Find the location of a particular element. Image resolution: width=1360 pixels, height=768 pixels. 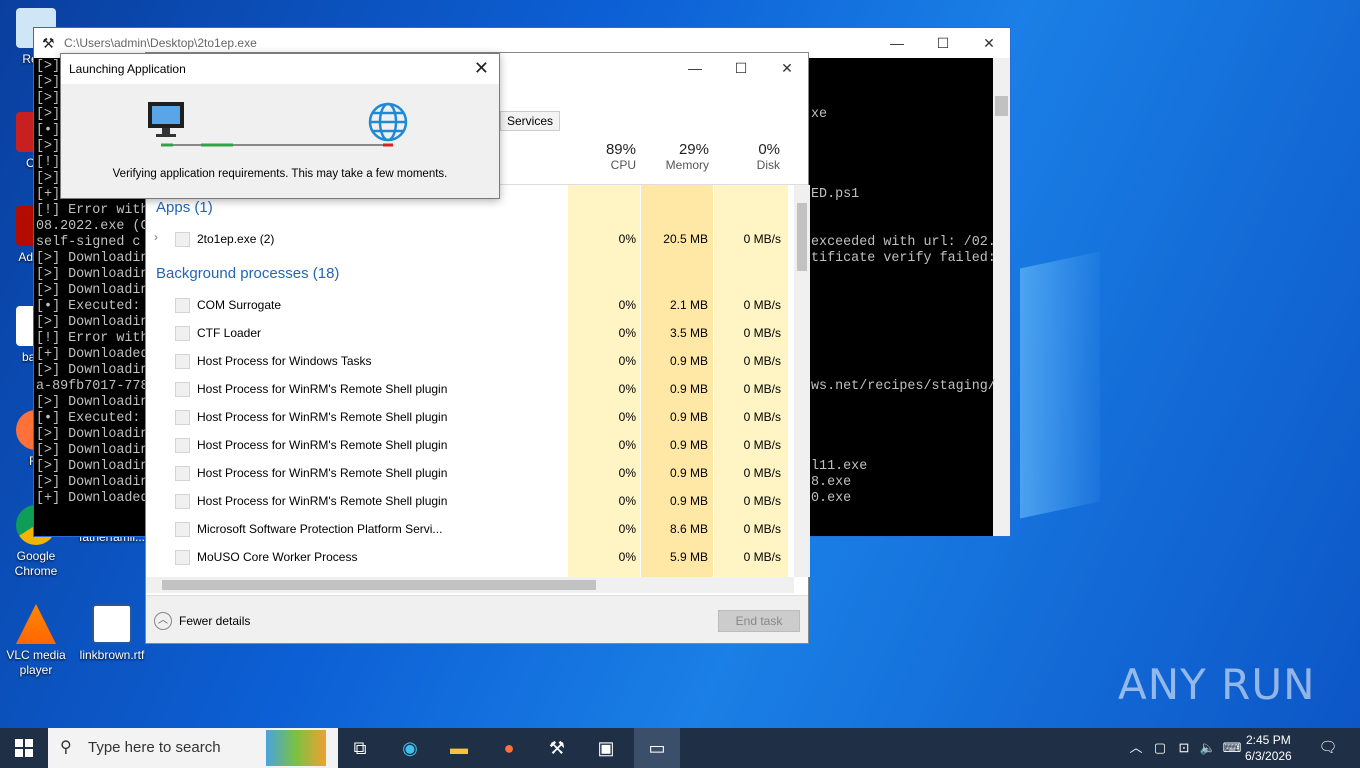

process-name: CTF Loader is located at coordinates (229, 333).